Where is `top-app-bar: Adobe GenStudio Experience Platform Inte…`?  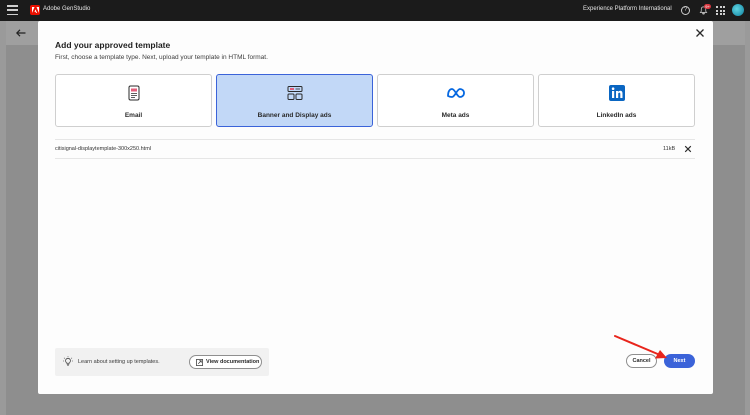
top-app-bar: Adobe GenStudio Experience Platform Inte… is located at coordinates (375, 10).